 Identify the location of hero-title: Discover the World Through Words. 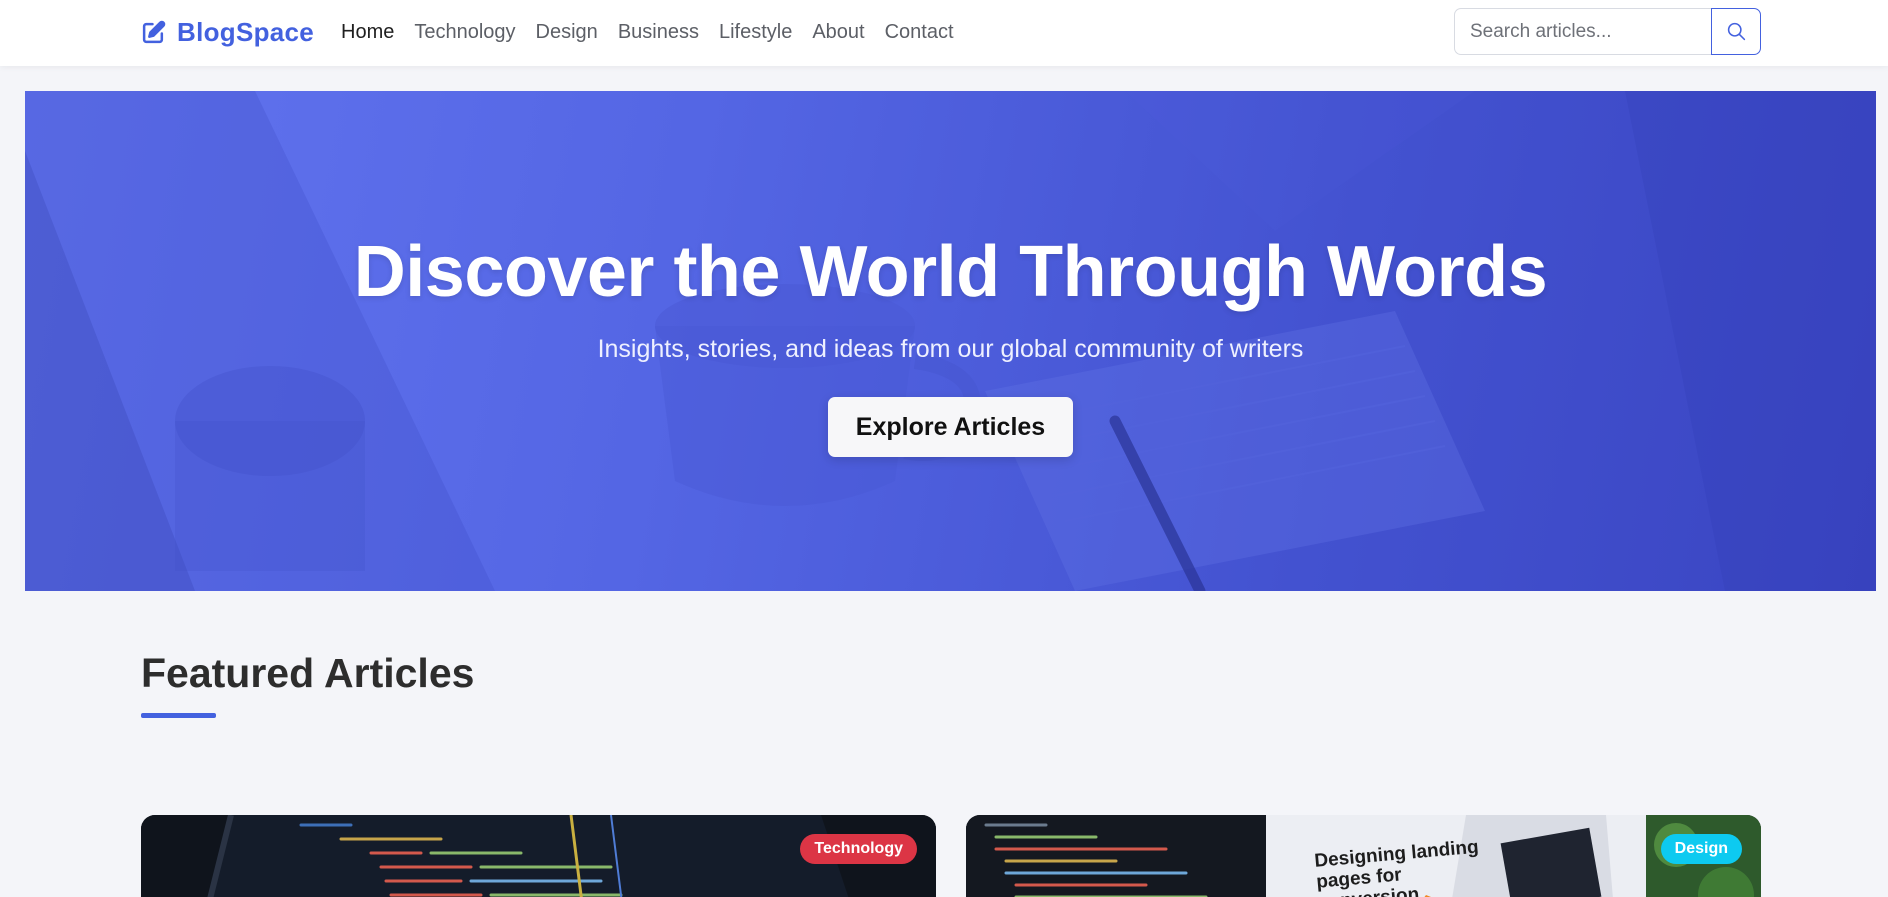
(950, 272).